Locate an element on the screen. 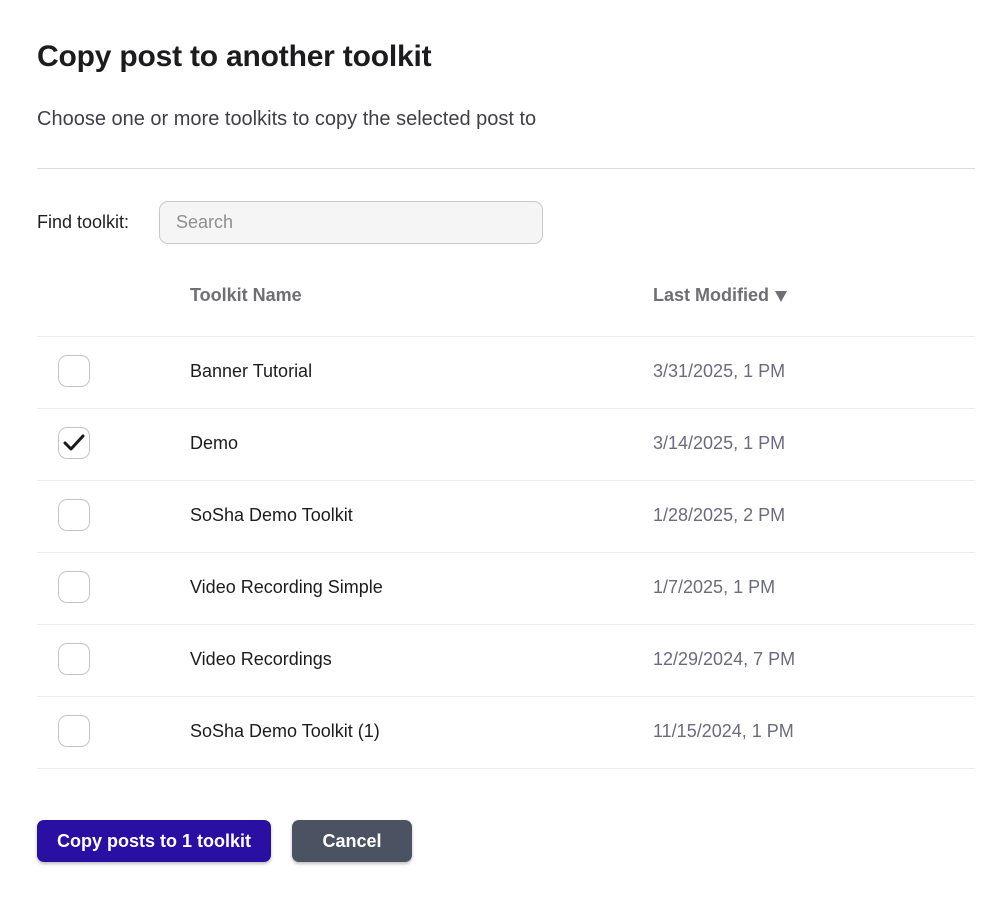 The height and width of the screenshot is (900, 1008). checkmark-icon is located at coordinates (74, 442).